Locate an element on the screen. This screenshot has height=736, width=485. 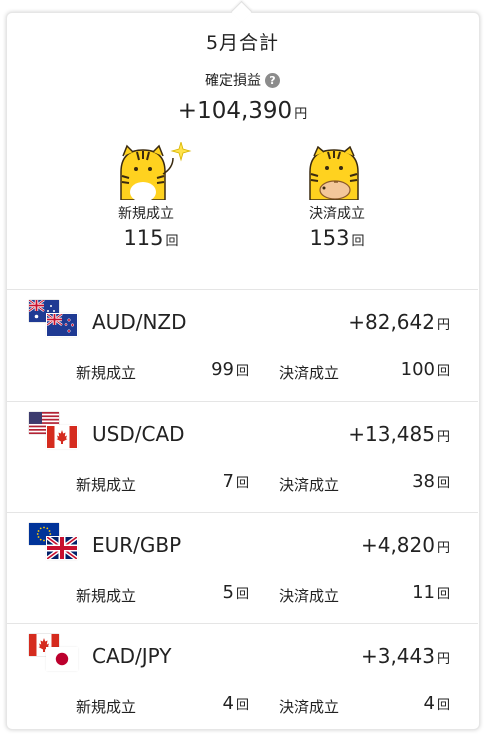
pl-label: 確定損益 is located at coordinates (233, 81).